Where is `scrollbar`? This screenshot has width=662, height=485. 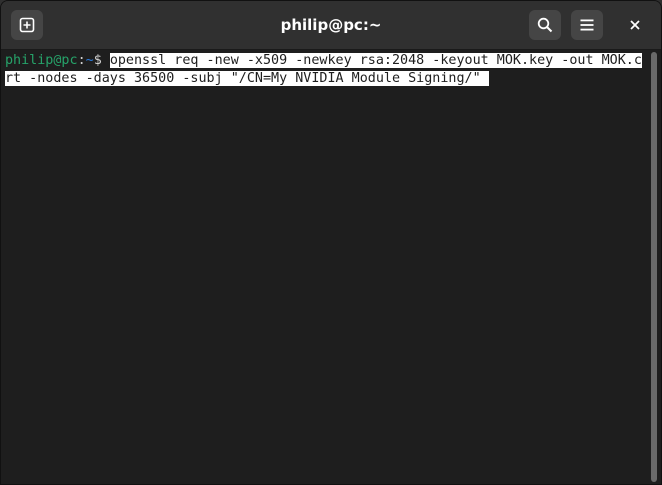
scrollbar is located at coordinates (654, 267).